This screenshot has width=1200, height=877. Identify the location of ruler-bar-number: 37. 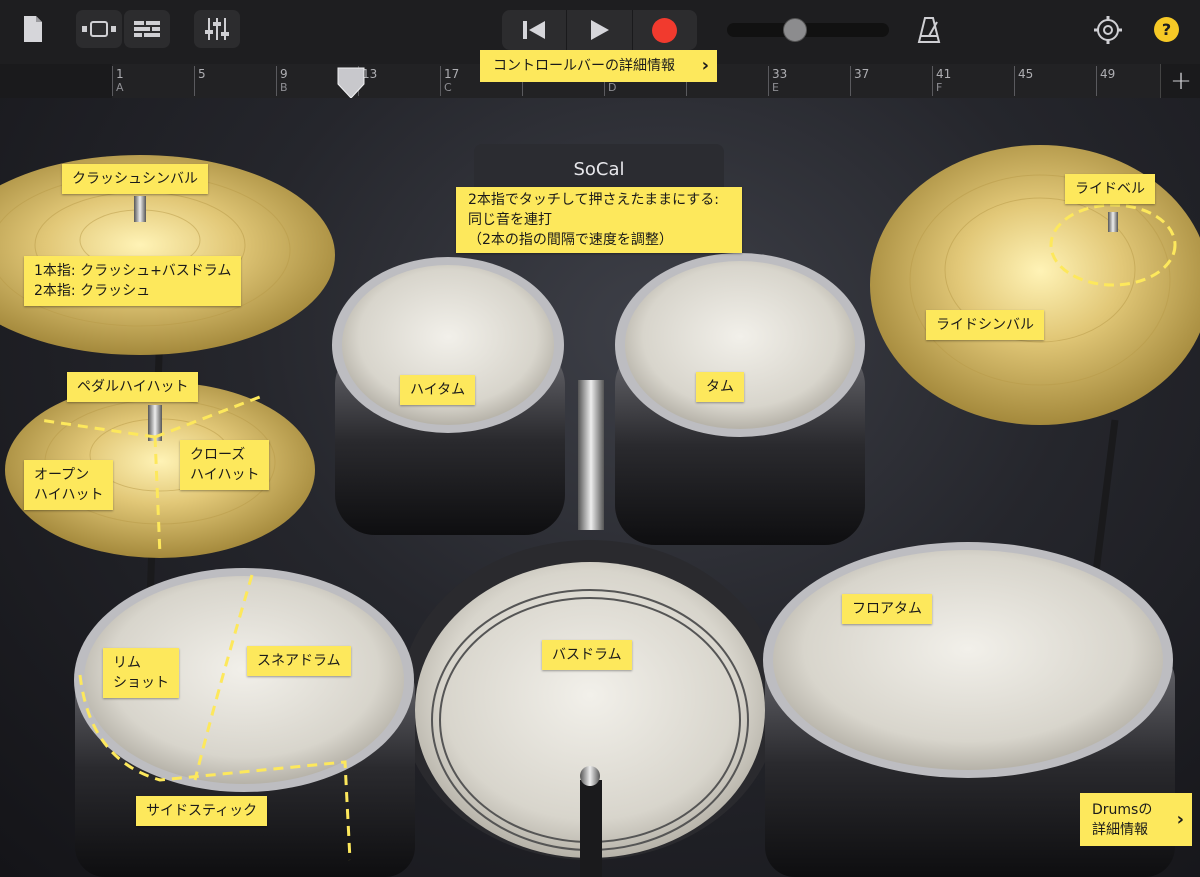
(862, 74).